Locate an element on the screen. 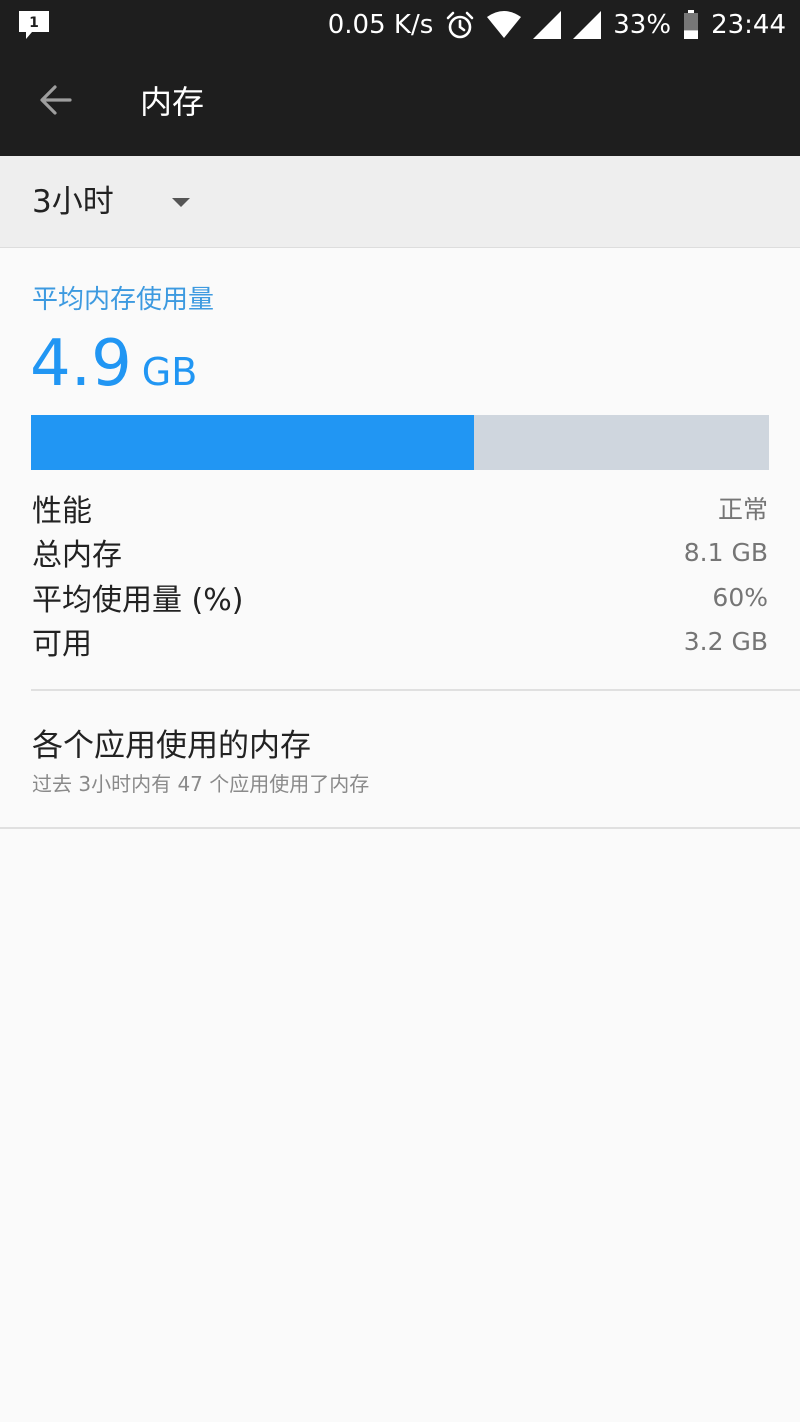  stat-row-total-memory: 总内存 8.1 GB is located at coordinates (400, 552).